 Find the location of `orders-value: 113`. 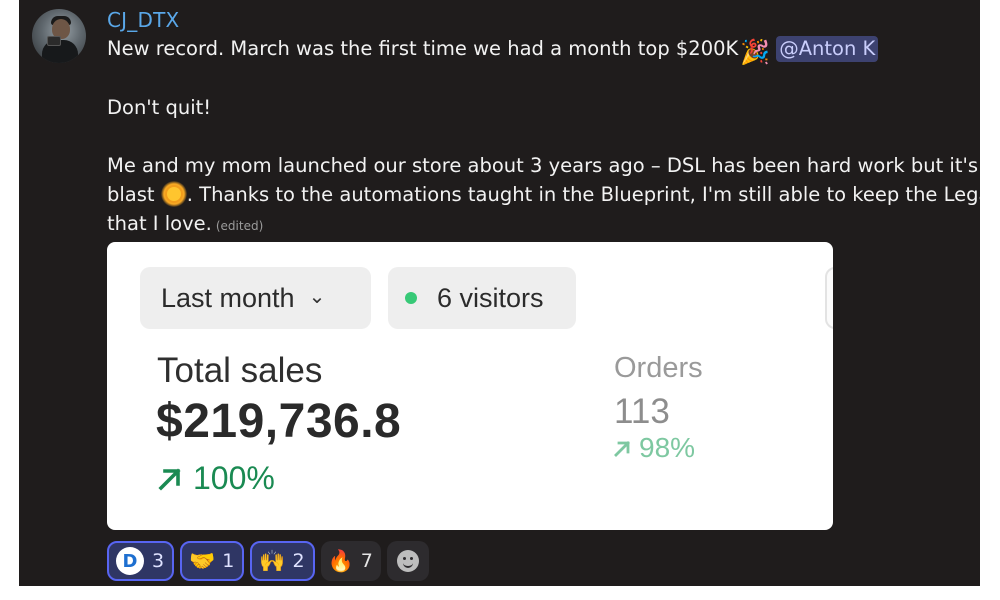

orders-value: 113 is located at coordinates (642, 411).